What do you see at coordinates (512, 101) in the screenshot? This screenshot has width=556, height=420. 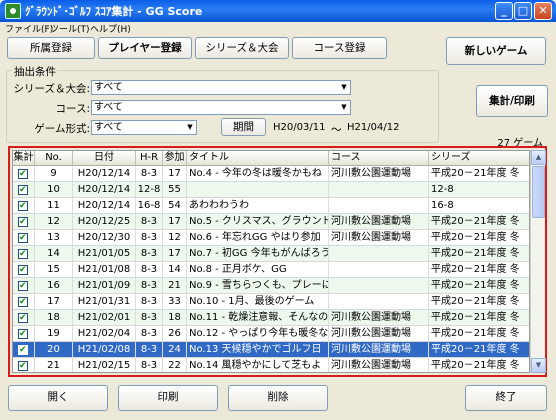 I see `summary-print-button: 集計/印刷` at bounding box center [512, 101].